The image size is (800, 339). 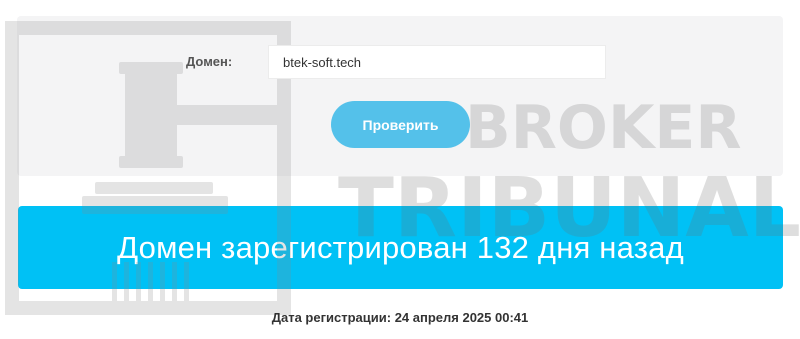 What do you see at coordinates (400, 317) in the screenshot?
I see `registration-date: Дата регистрации: 24 апреля 2025 00:41` at bounding box center [400, 317].